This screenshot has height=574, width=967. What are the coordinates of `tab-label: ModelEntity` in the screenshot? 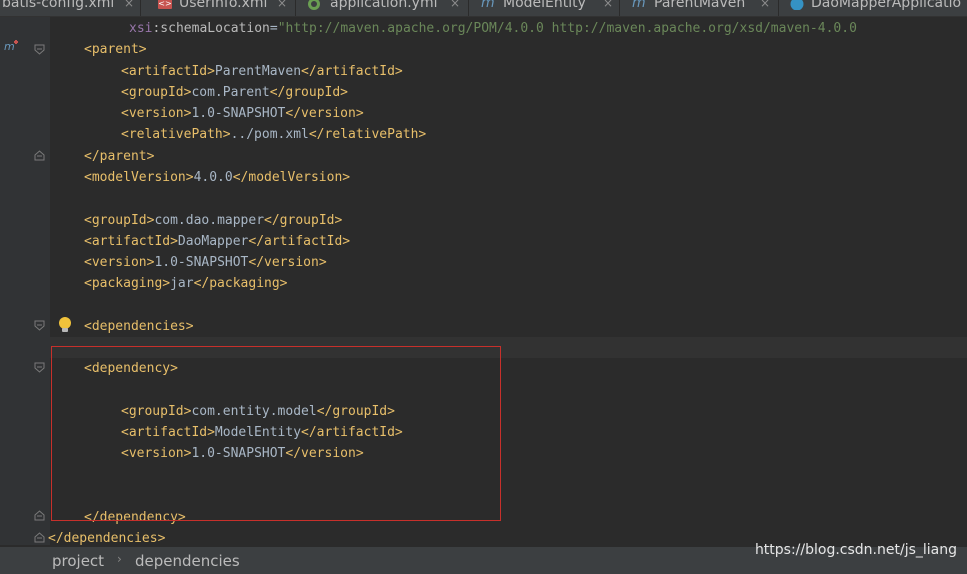 It's located at (544, 5).